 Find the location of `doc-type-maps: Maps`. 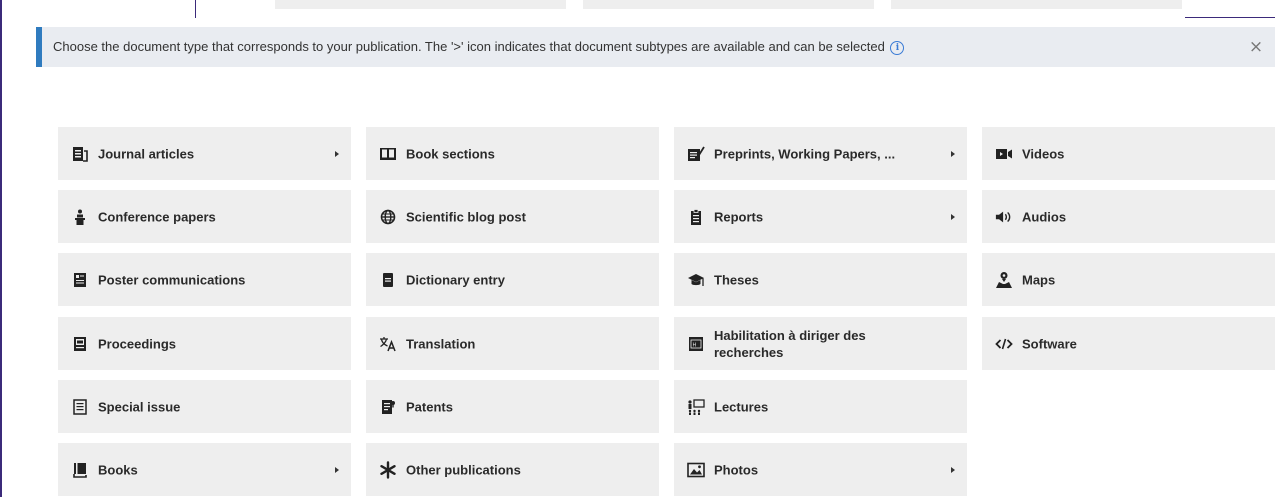

doc-type-maps: Maps is located at coordinates (1128, 279).